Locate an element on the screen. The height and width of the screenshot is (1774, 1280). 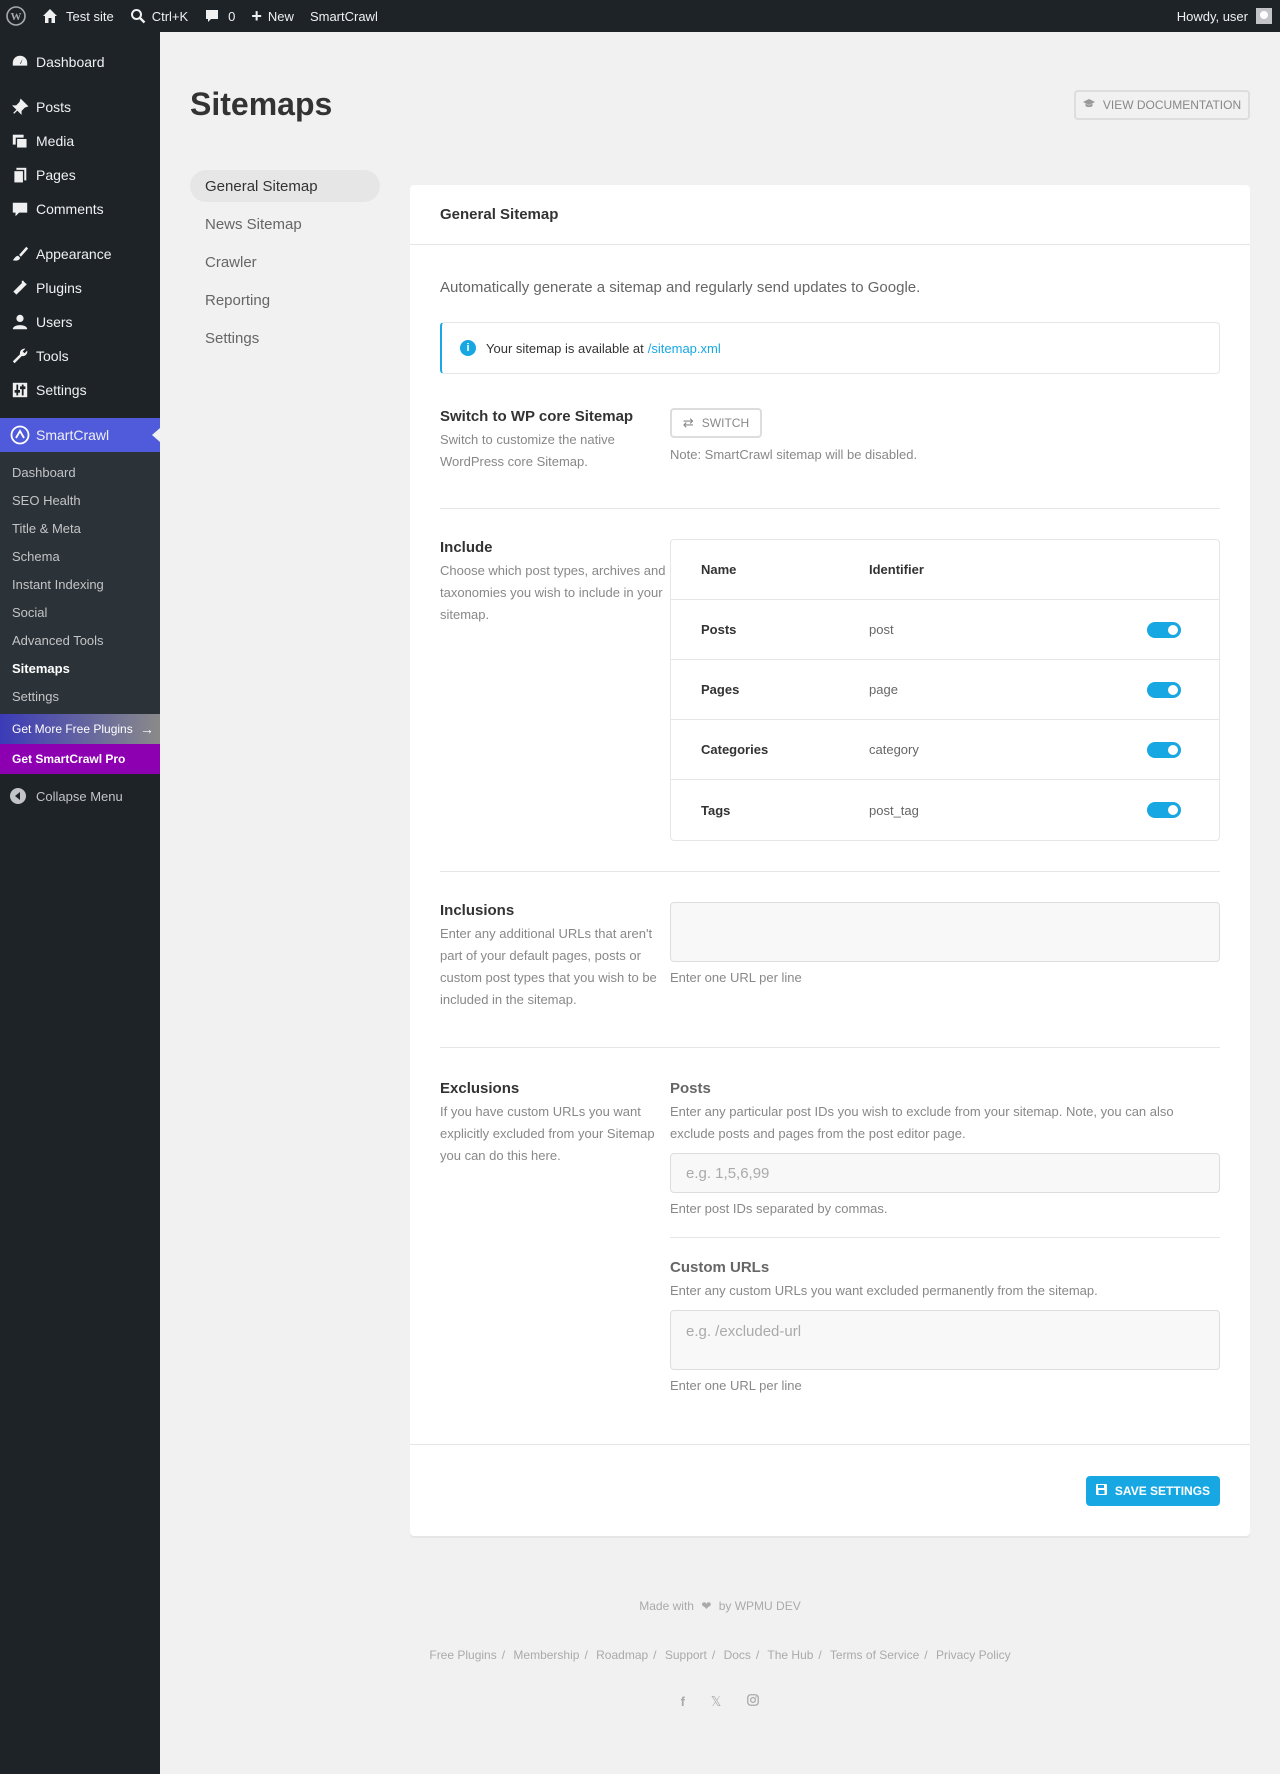
tab-reporting: Reporting is located at coordinates (285, 300).